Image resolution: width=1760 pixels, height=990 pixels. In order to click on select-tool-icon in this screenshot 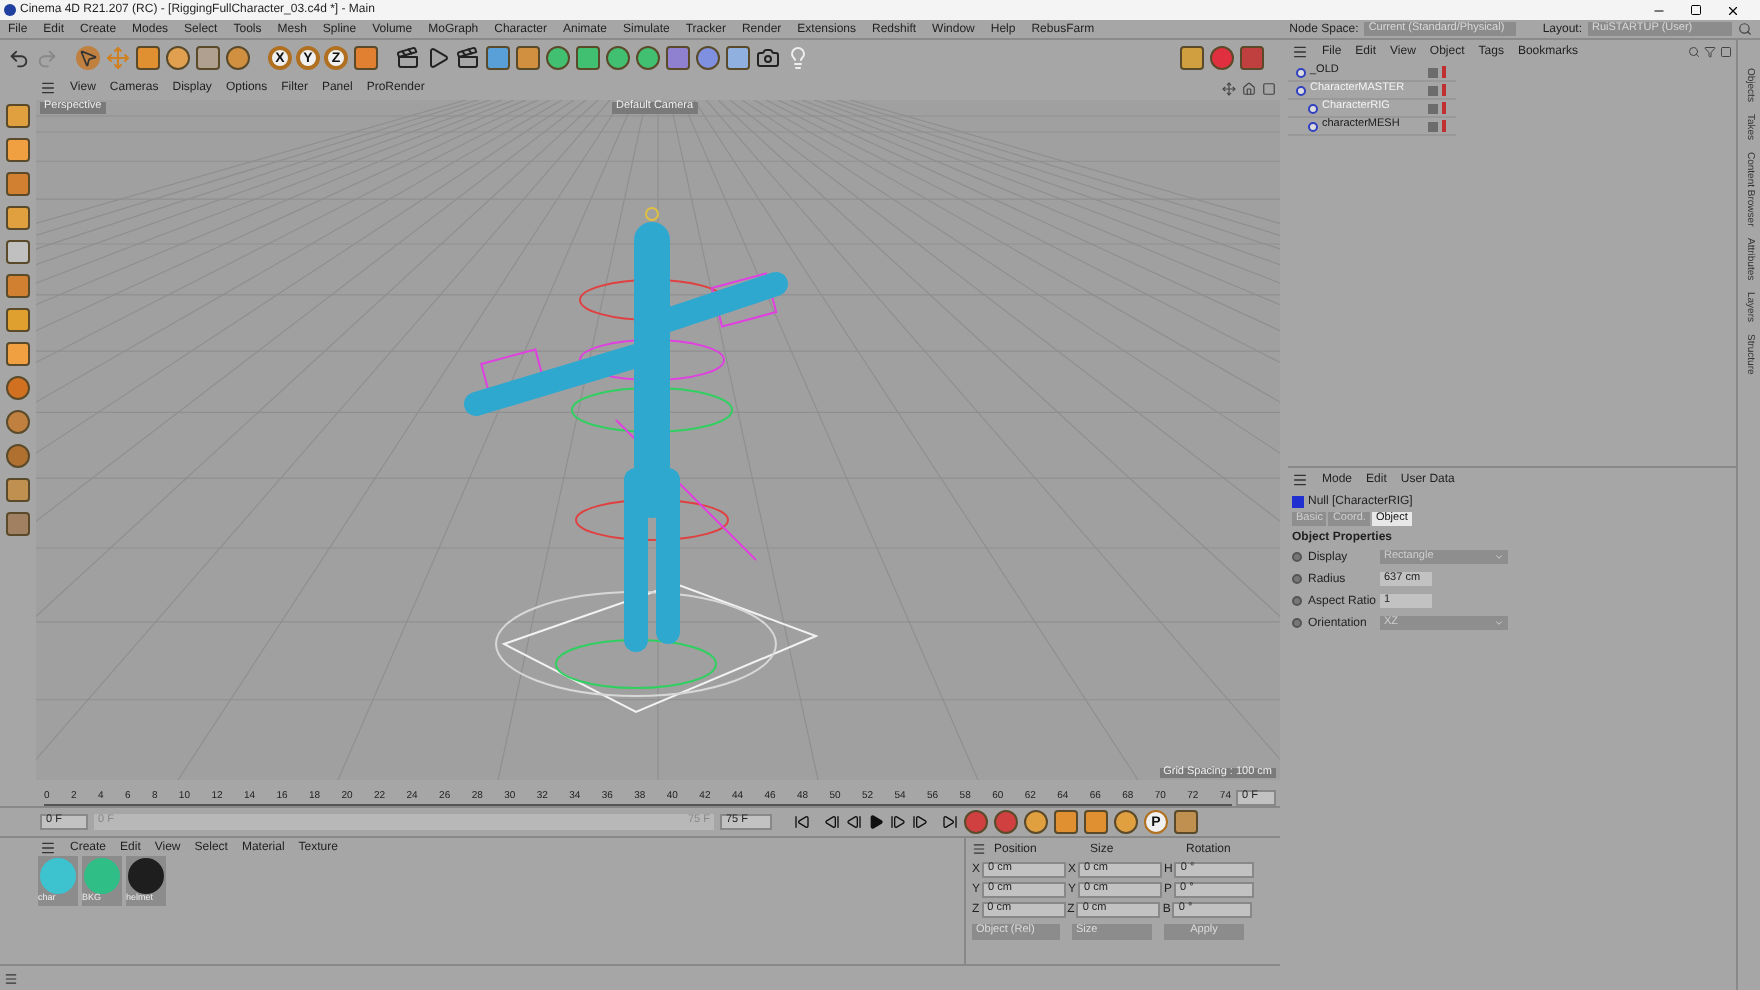, I will do `click(88, 58)`.